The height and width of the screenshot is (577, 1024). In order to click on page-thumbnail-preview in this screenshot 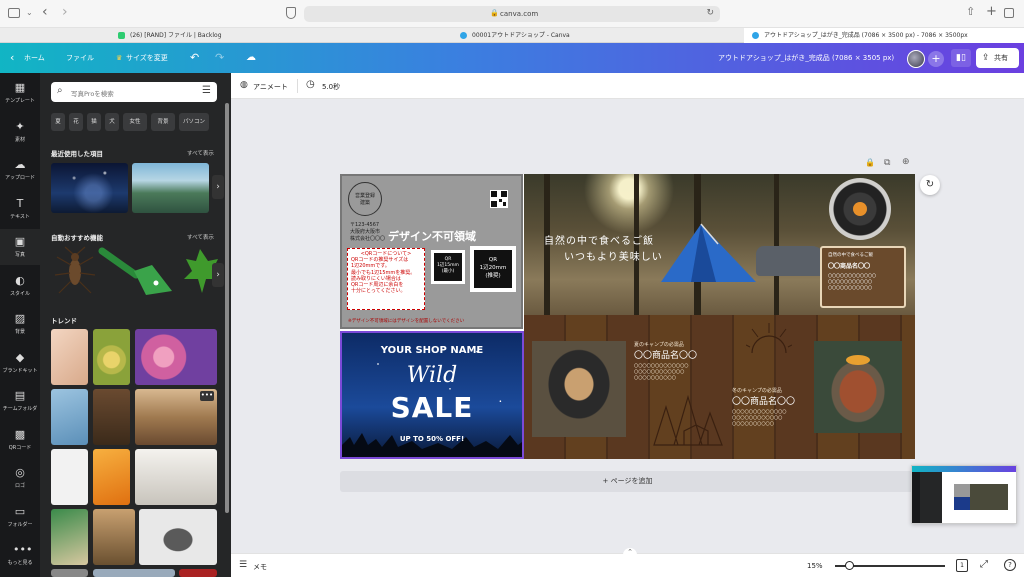, I will do `click(964, 494)`.